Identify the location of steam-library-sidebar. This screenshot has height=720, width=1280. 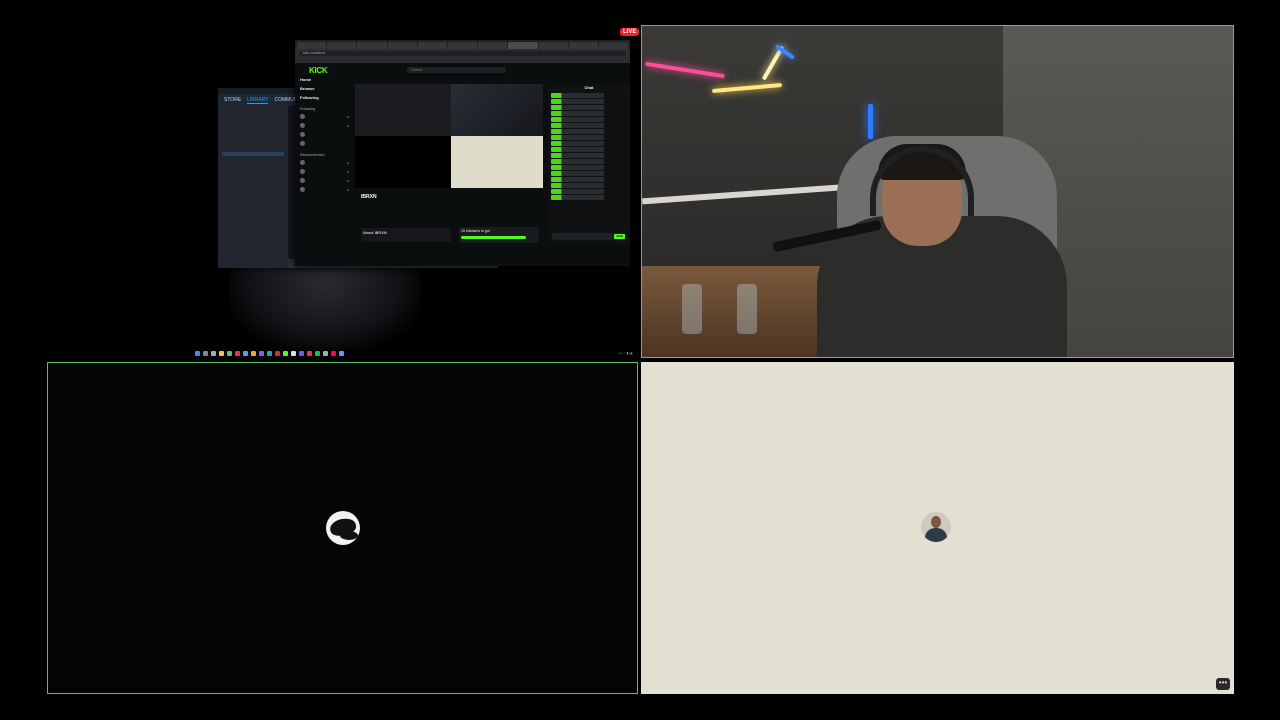
(253, 187).